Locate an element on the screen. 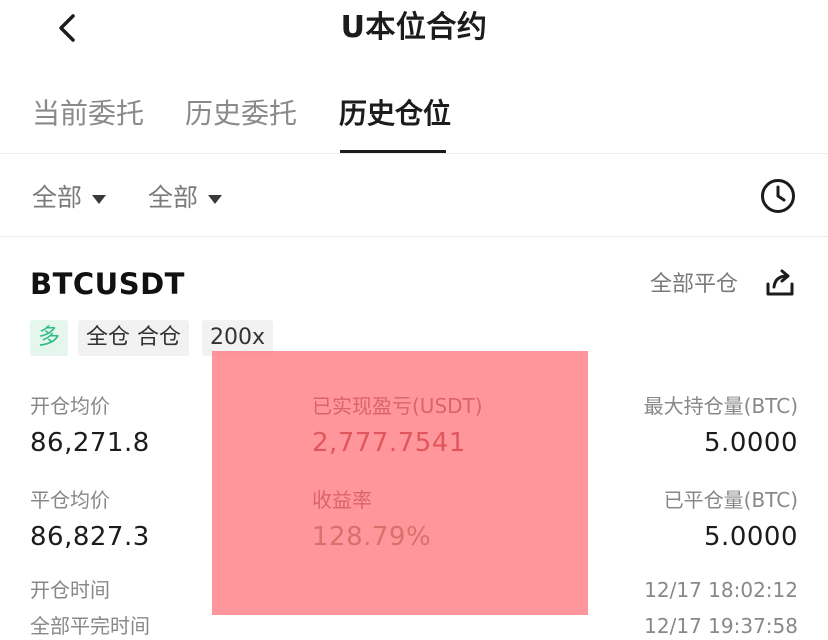 The image size is (828, 640). open-avg-price-value: 86,271.8 is located at coordinates (90, 443).